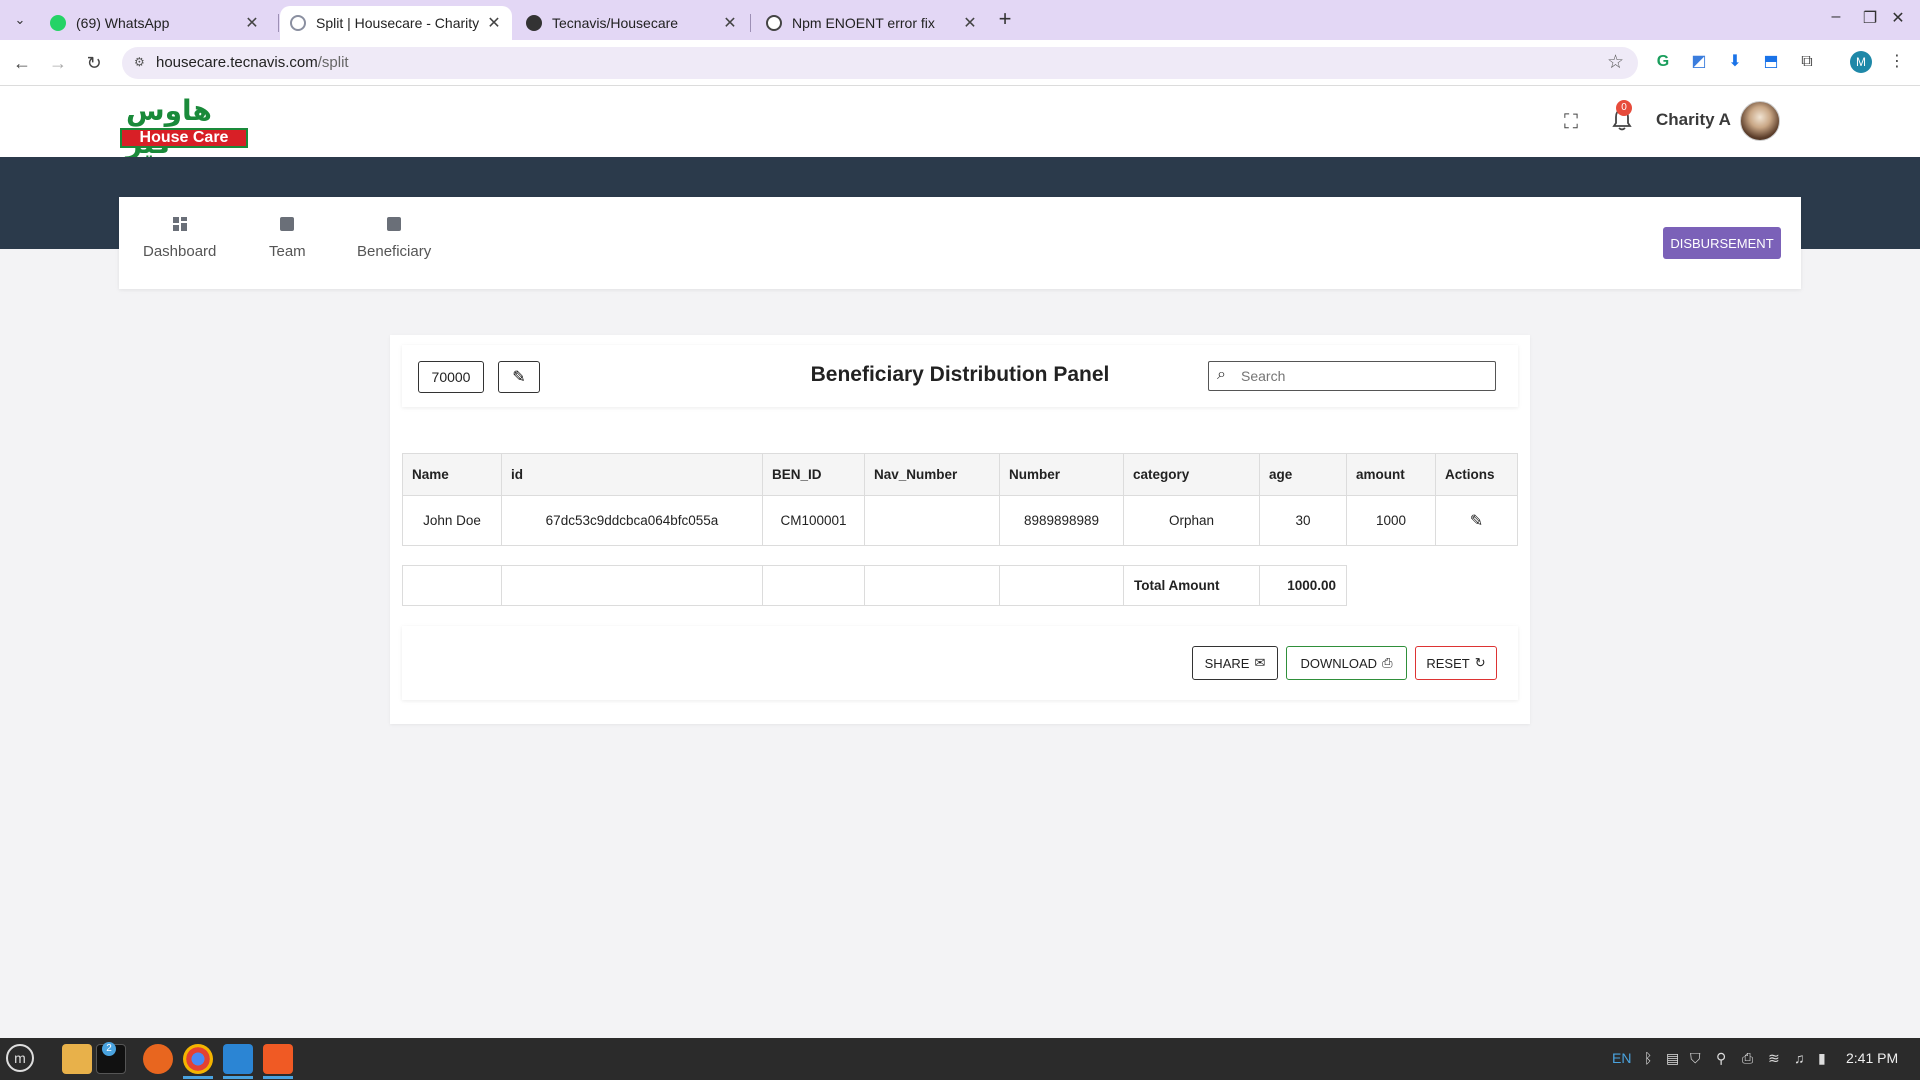 The height and width of the screenshot is (1080, 1920). I want to click on github-icon, so click(534, 23).